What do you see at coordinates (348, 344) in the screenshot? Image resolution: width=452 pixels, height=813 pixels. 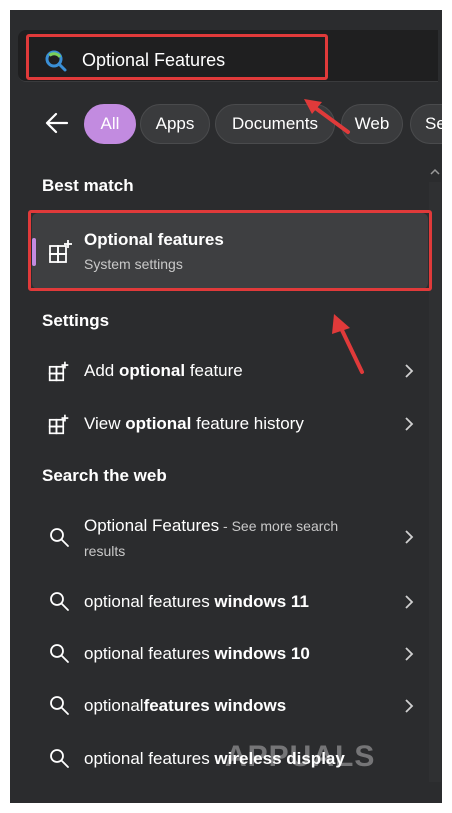 I see `annotation-arrow-best-match` at bounding box center [348, 344].